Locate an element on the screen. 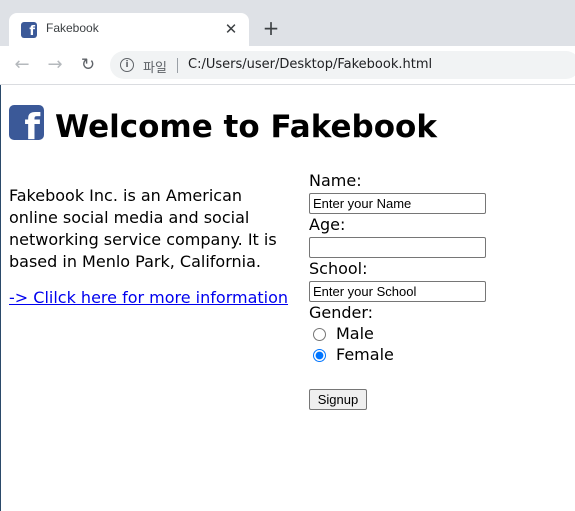 This screenshot has height=511, width=575. name-field is located at coordinates (397, 203).